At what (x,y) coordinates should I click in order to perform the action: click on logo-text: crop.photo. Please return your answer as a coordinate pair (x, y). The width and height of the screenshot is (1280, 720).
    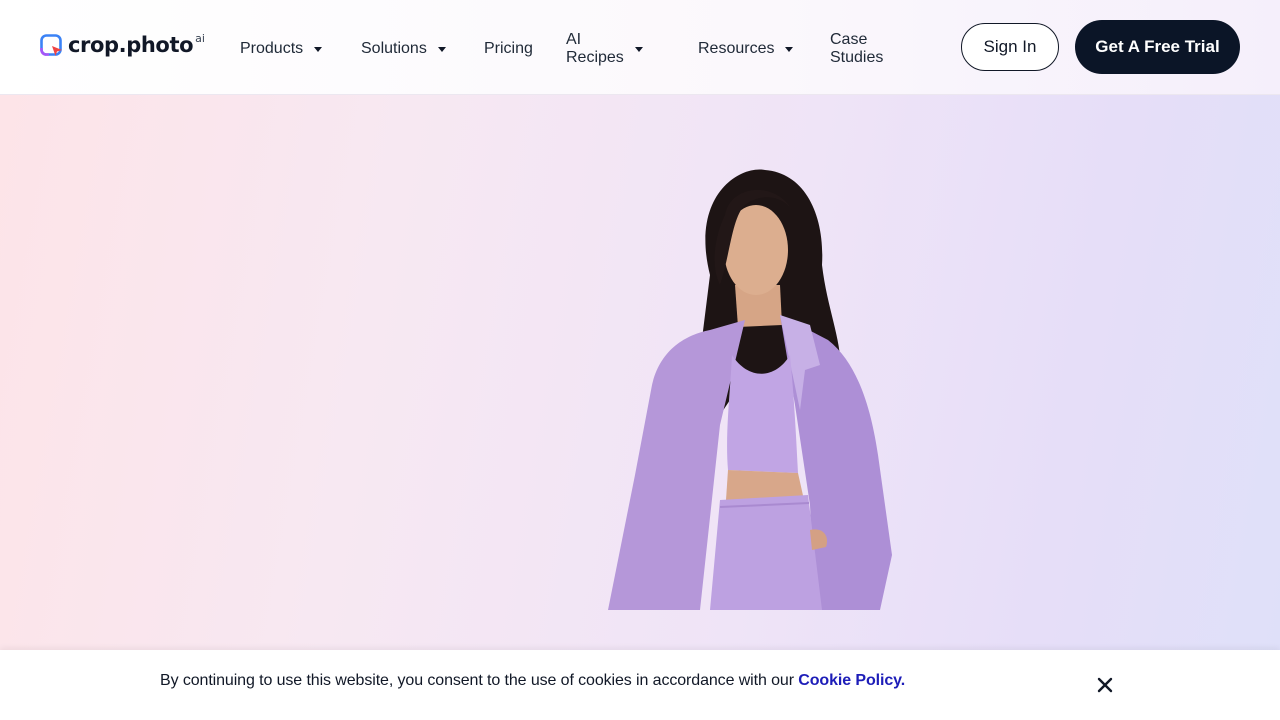
    Looking at the image, I should click on (131, 45).